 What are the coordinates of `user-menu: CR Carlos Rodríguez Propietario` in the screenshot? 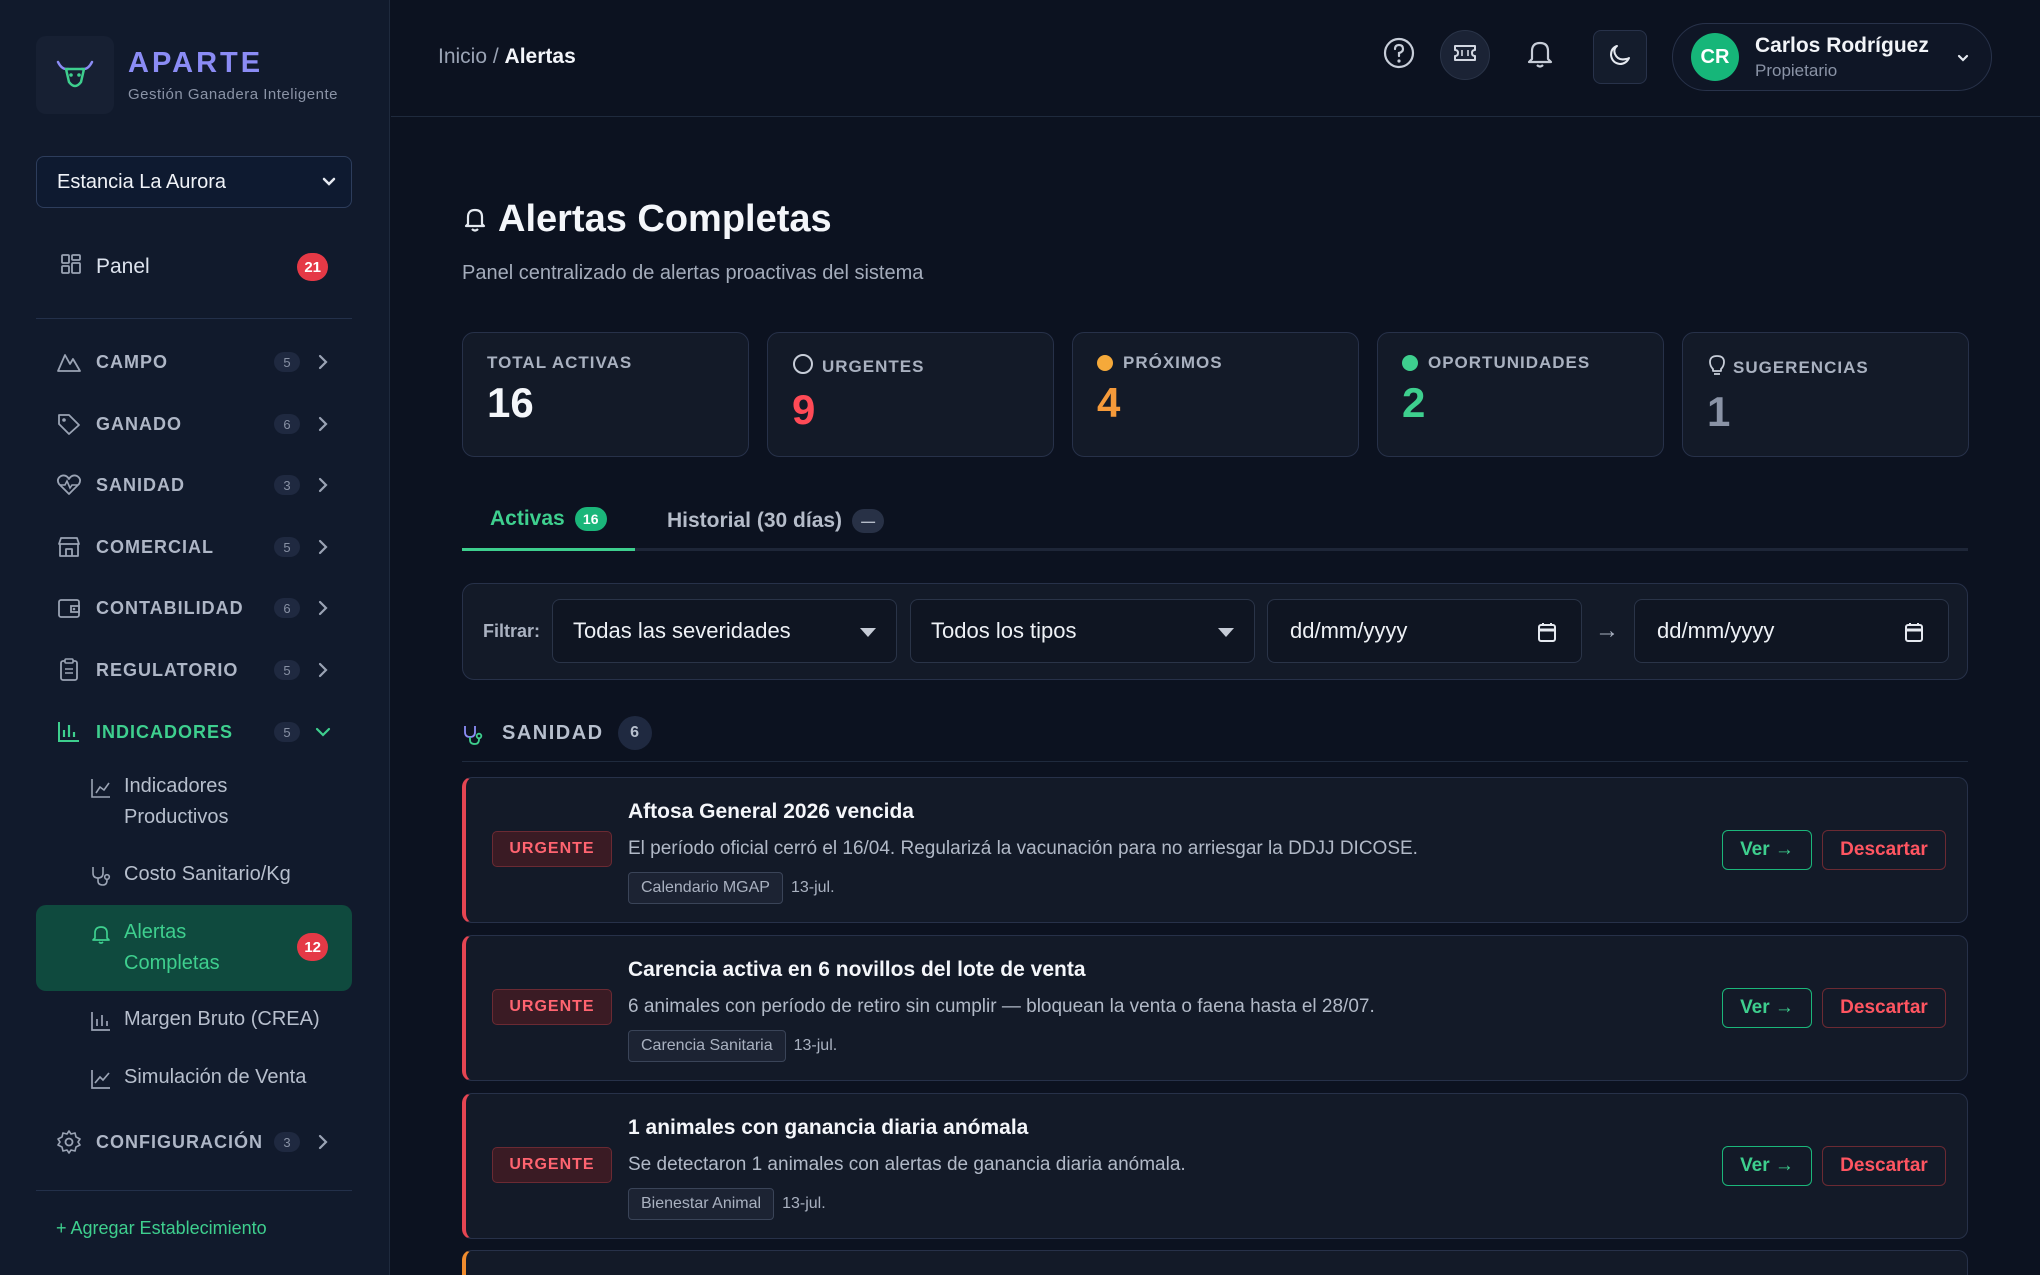 It's located at (1832, 57).